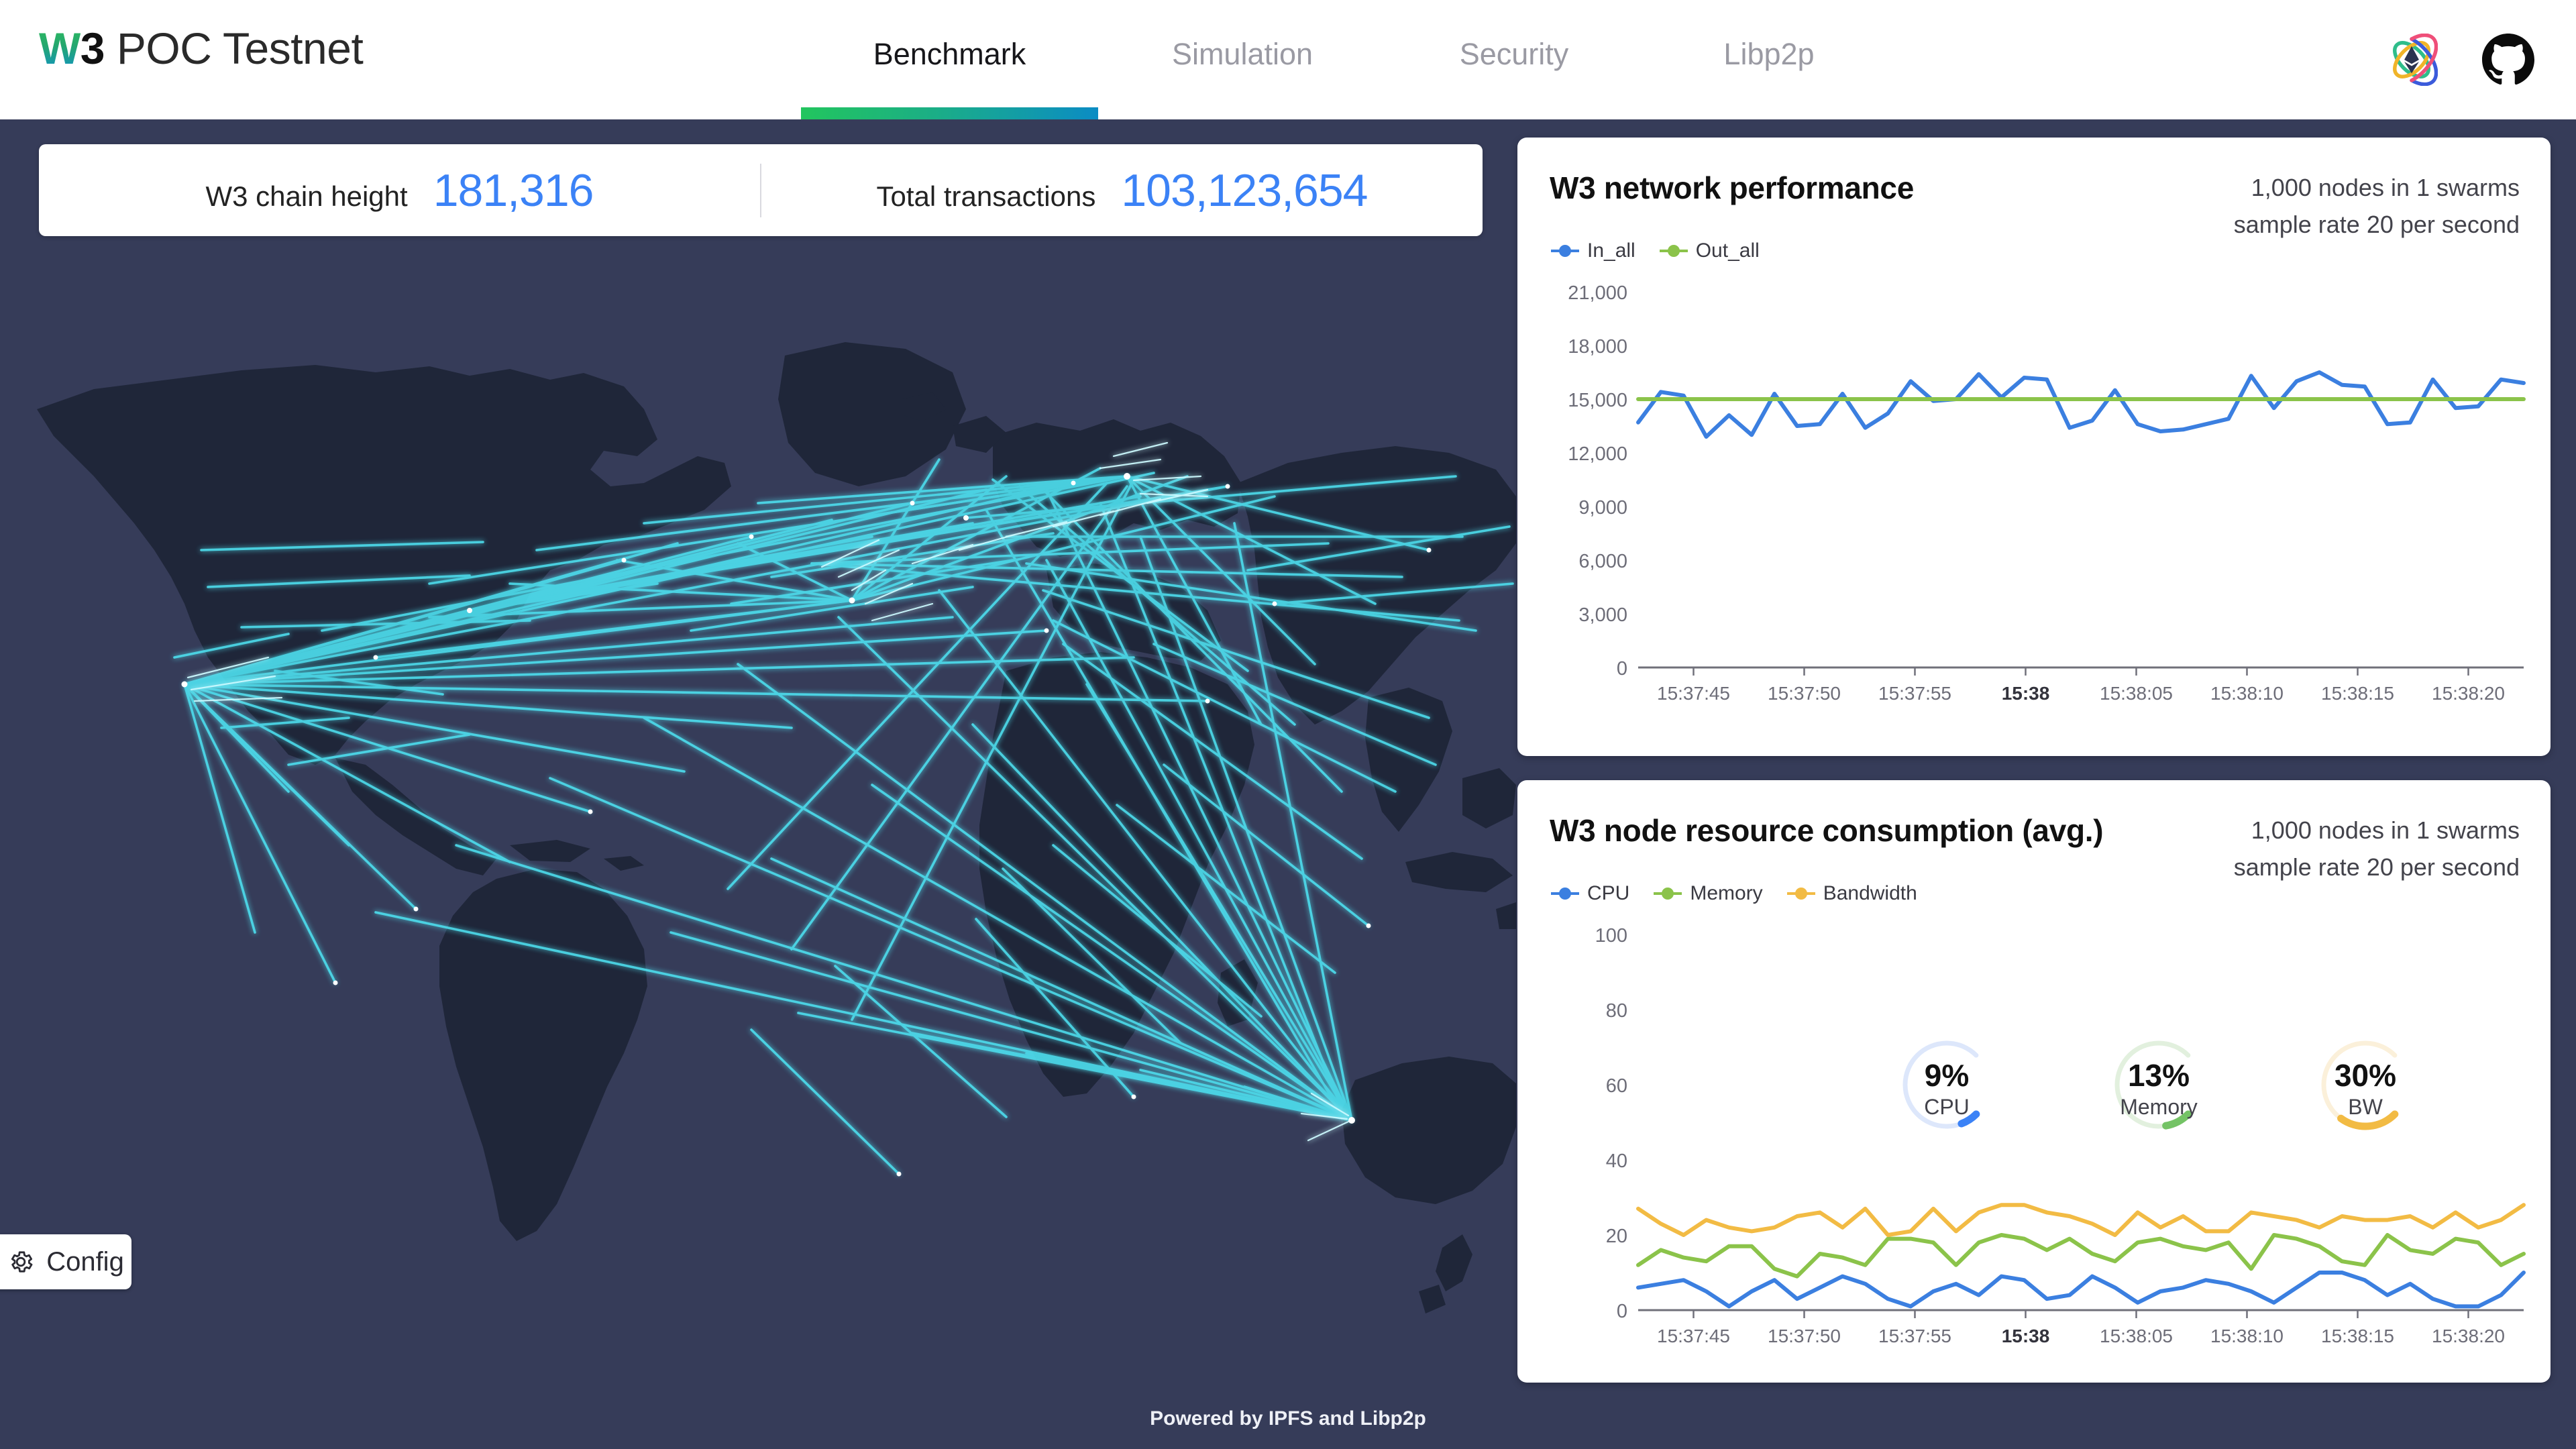 Image resolution: width=2576 pixels, height=1449 pixels. Describe the element at coordinates (2081, 1220) in the screenshot. I see `series-line-bandwidth` at that location.